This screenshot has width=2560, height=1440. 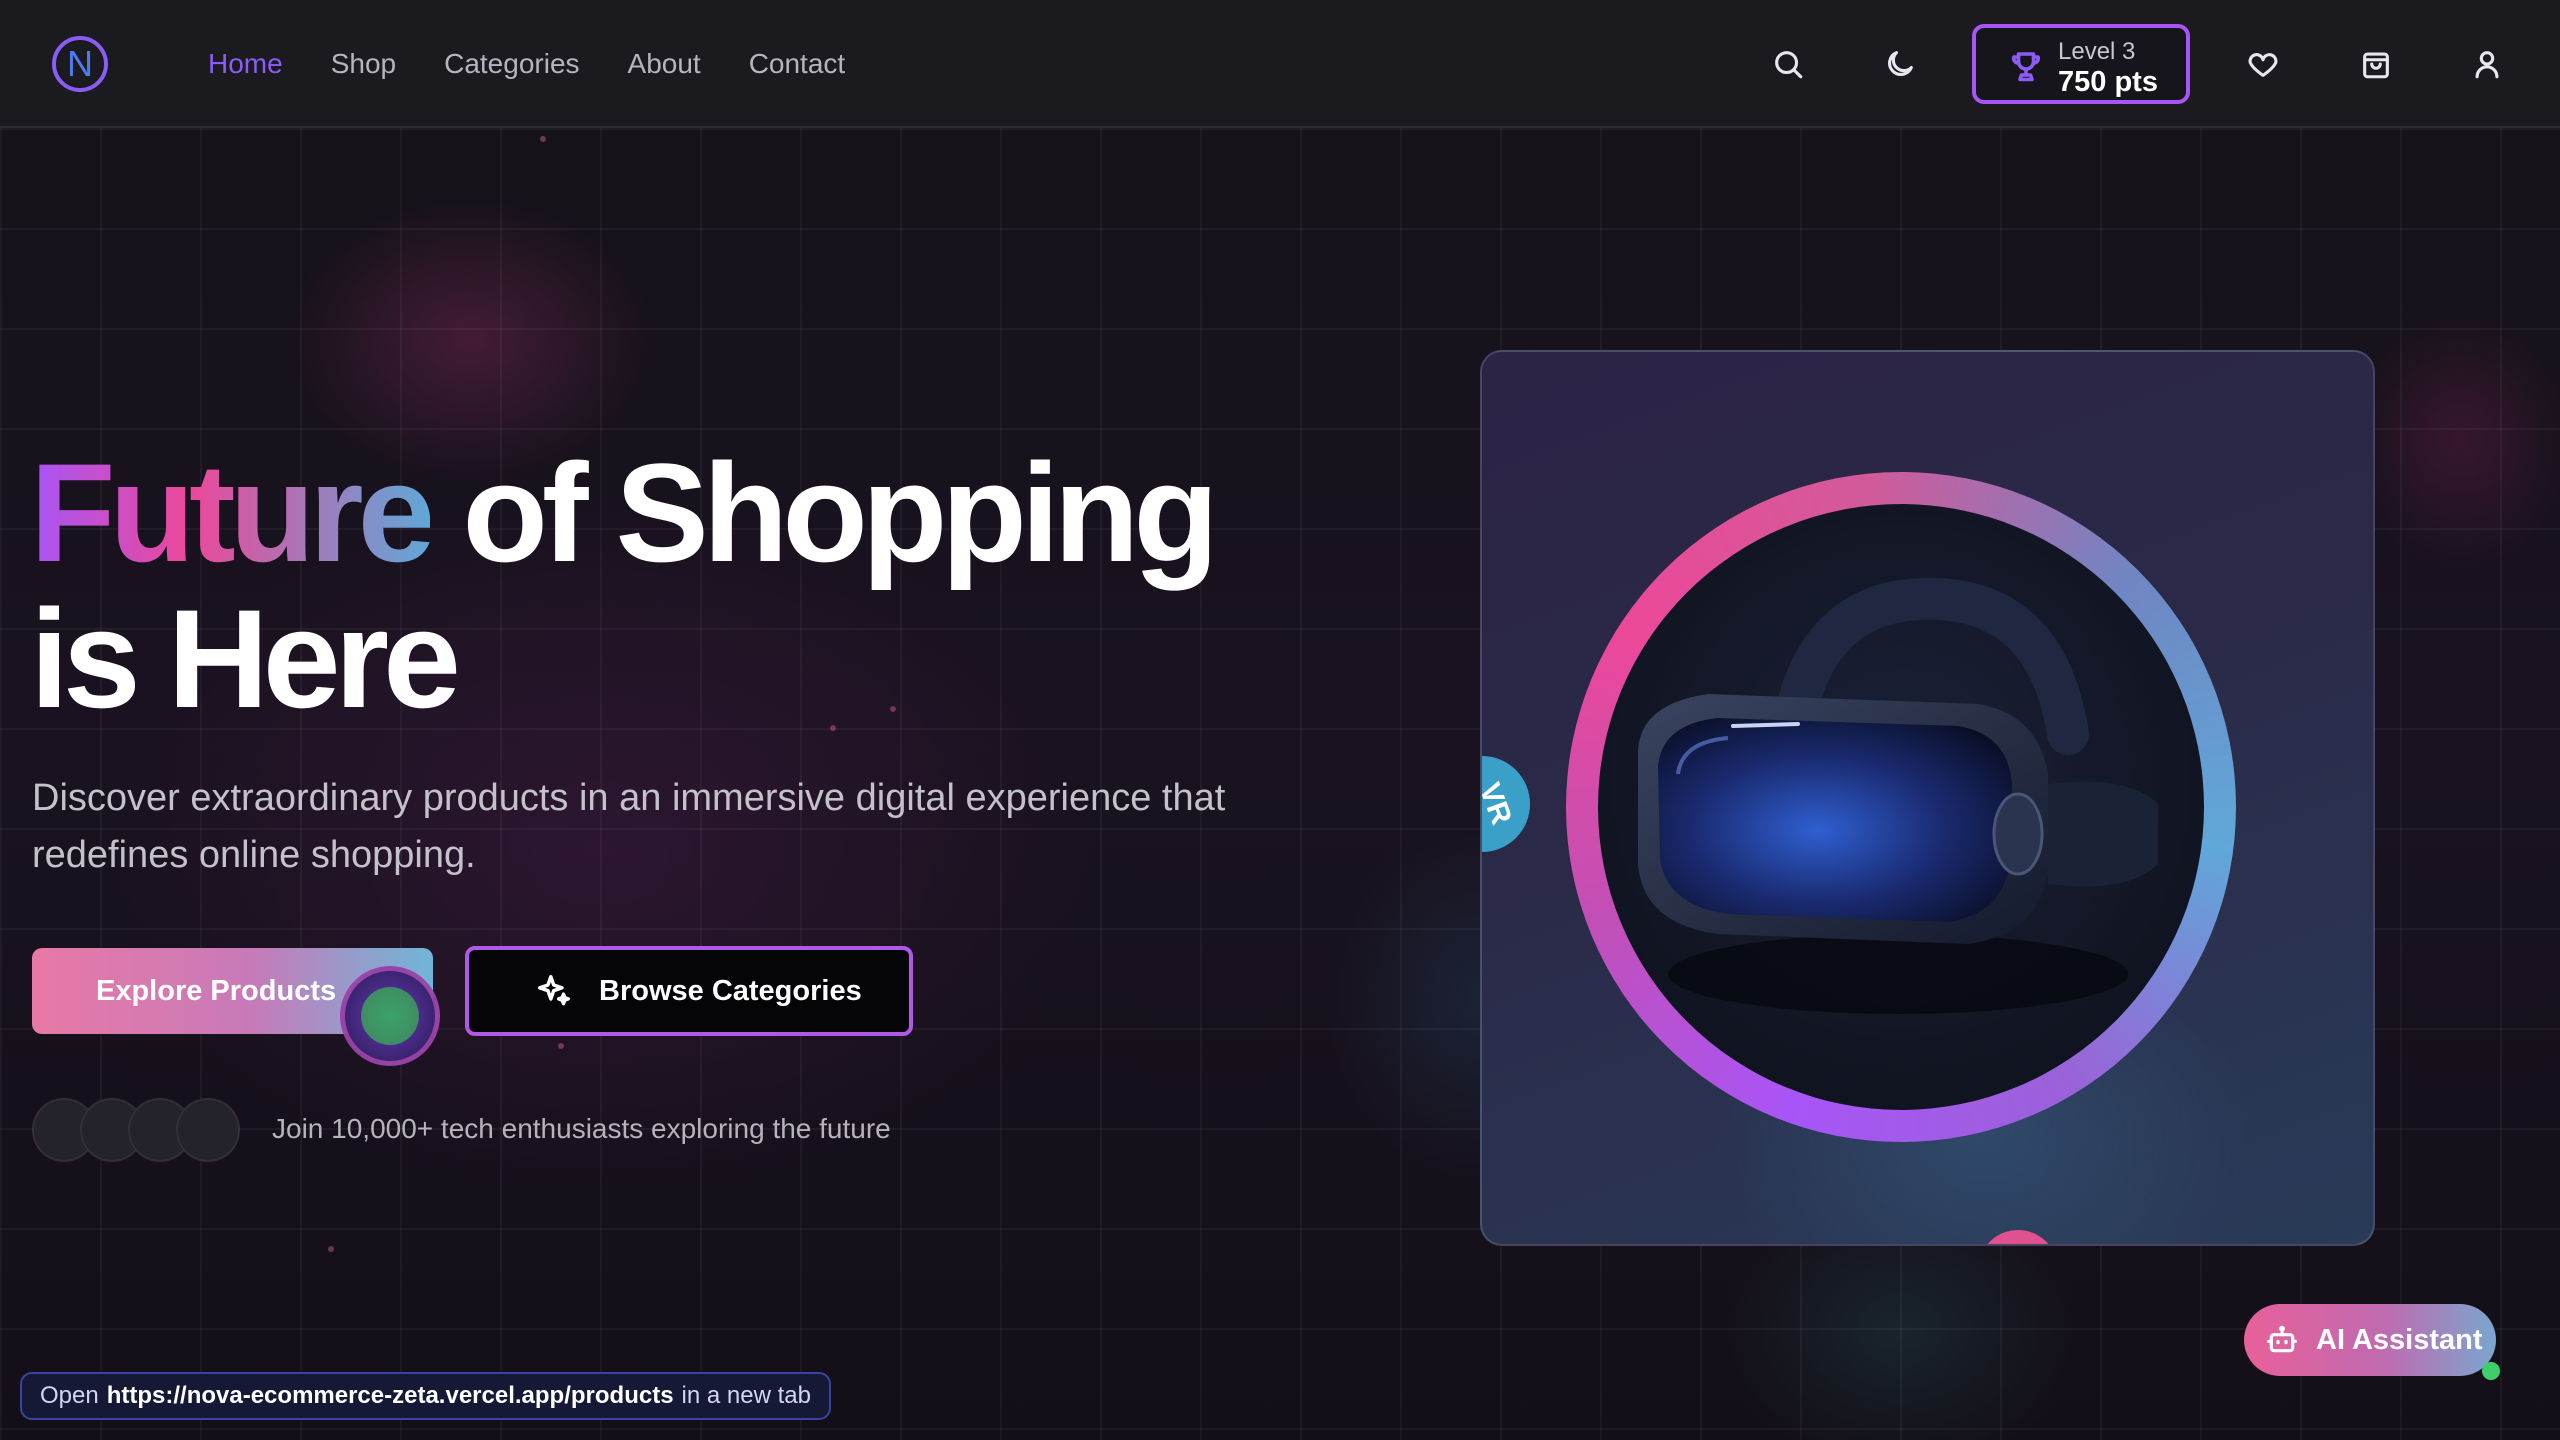 What do you see at coordinates (390, 1016) in the screenshot?
I see `mouse-cursor-indicator` at bounding box center [390, 1016].